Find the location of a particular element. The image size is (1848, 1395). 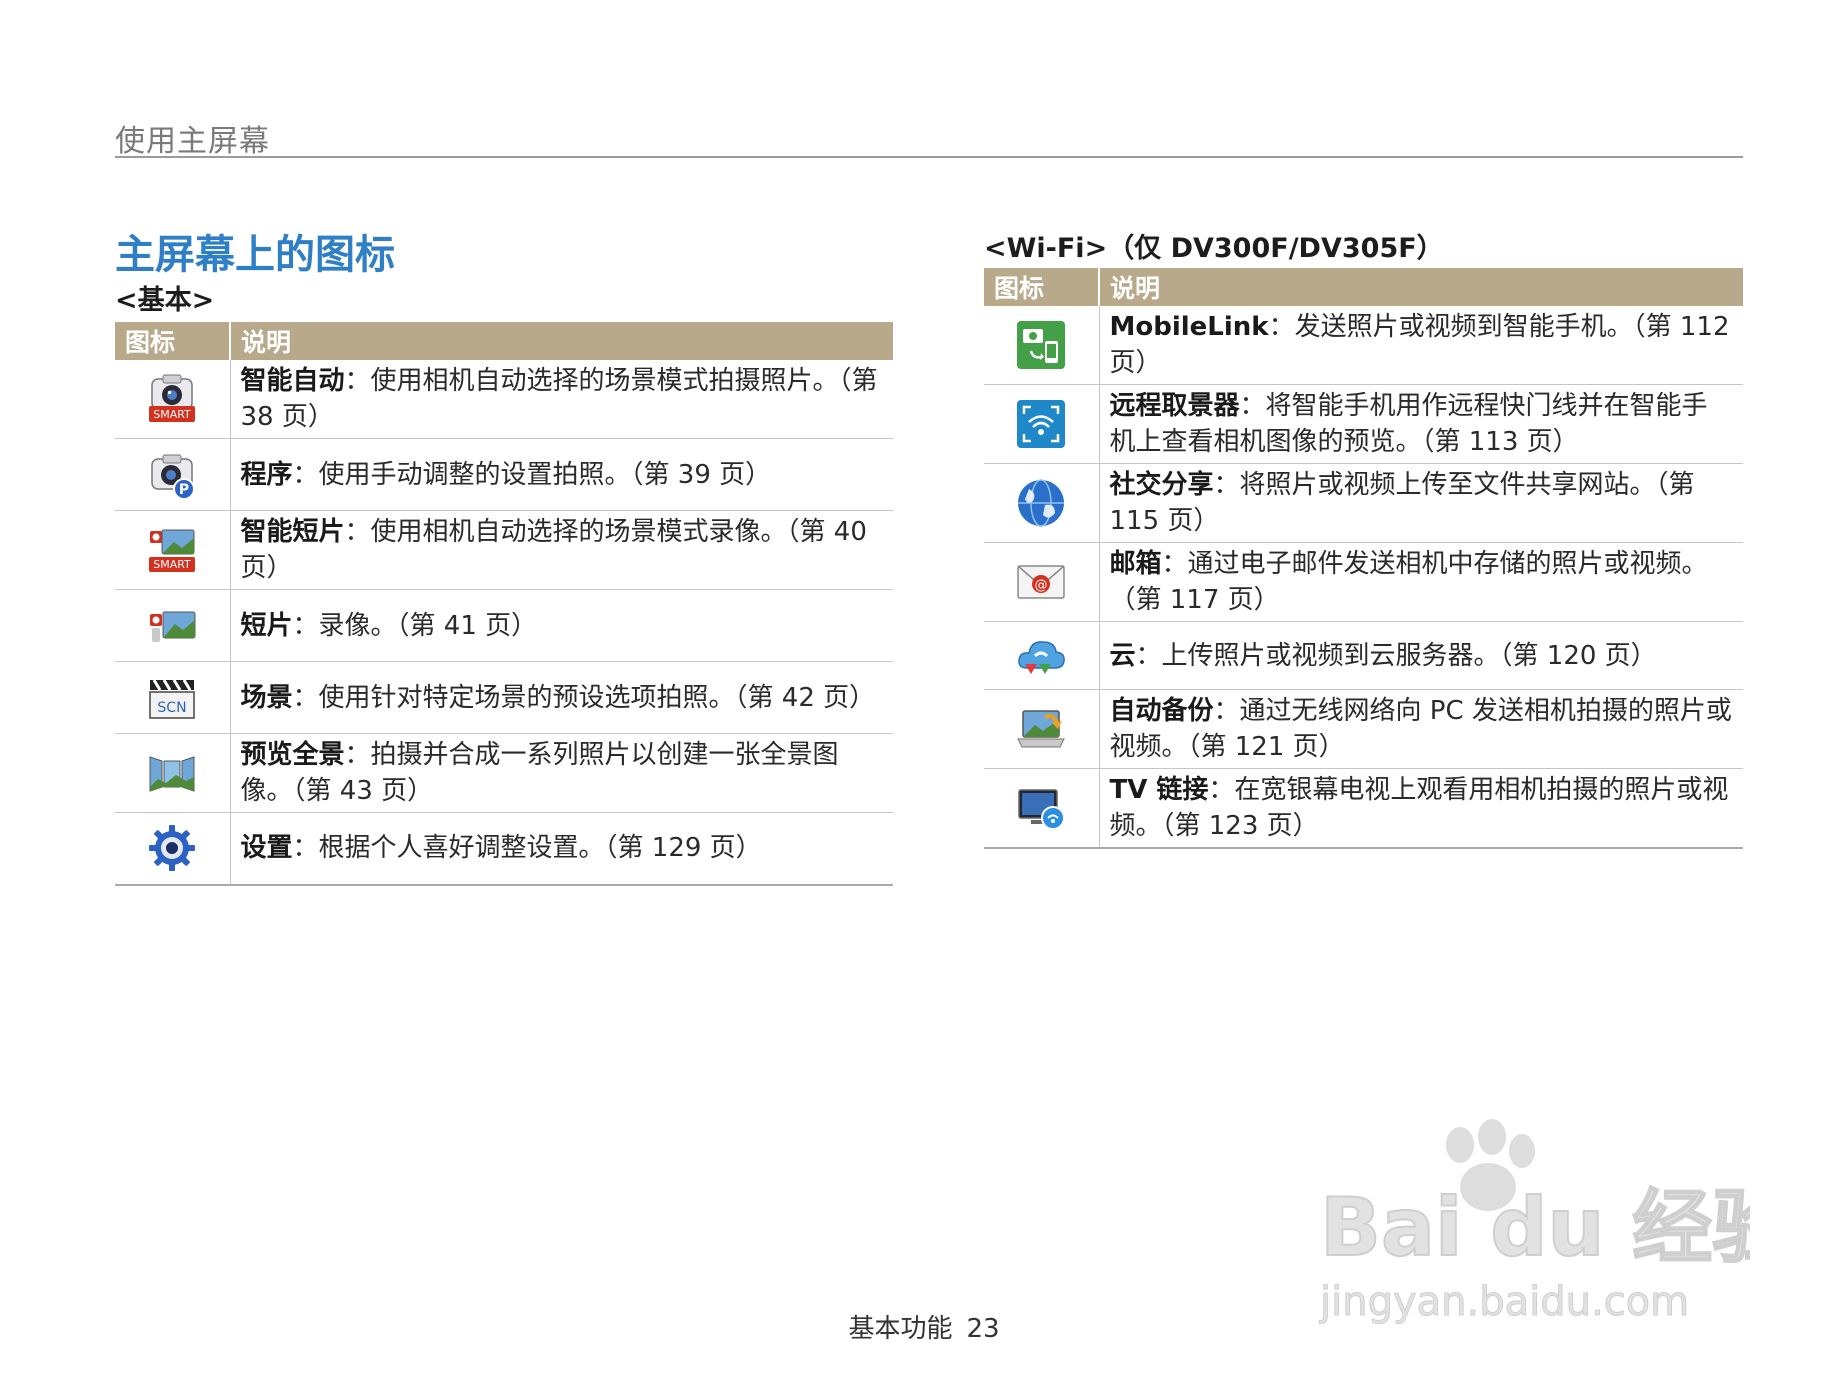

page-footer: 基本功能 23 is located at coordinates (924, 1326).